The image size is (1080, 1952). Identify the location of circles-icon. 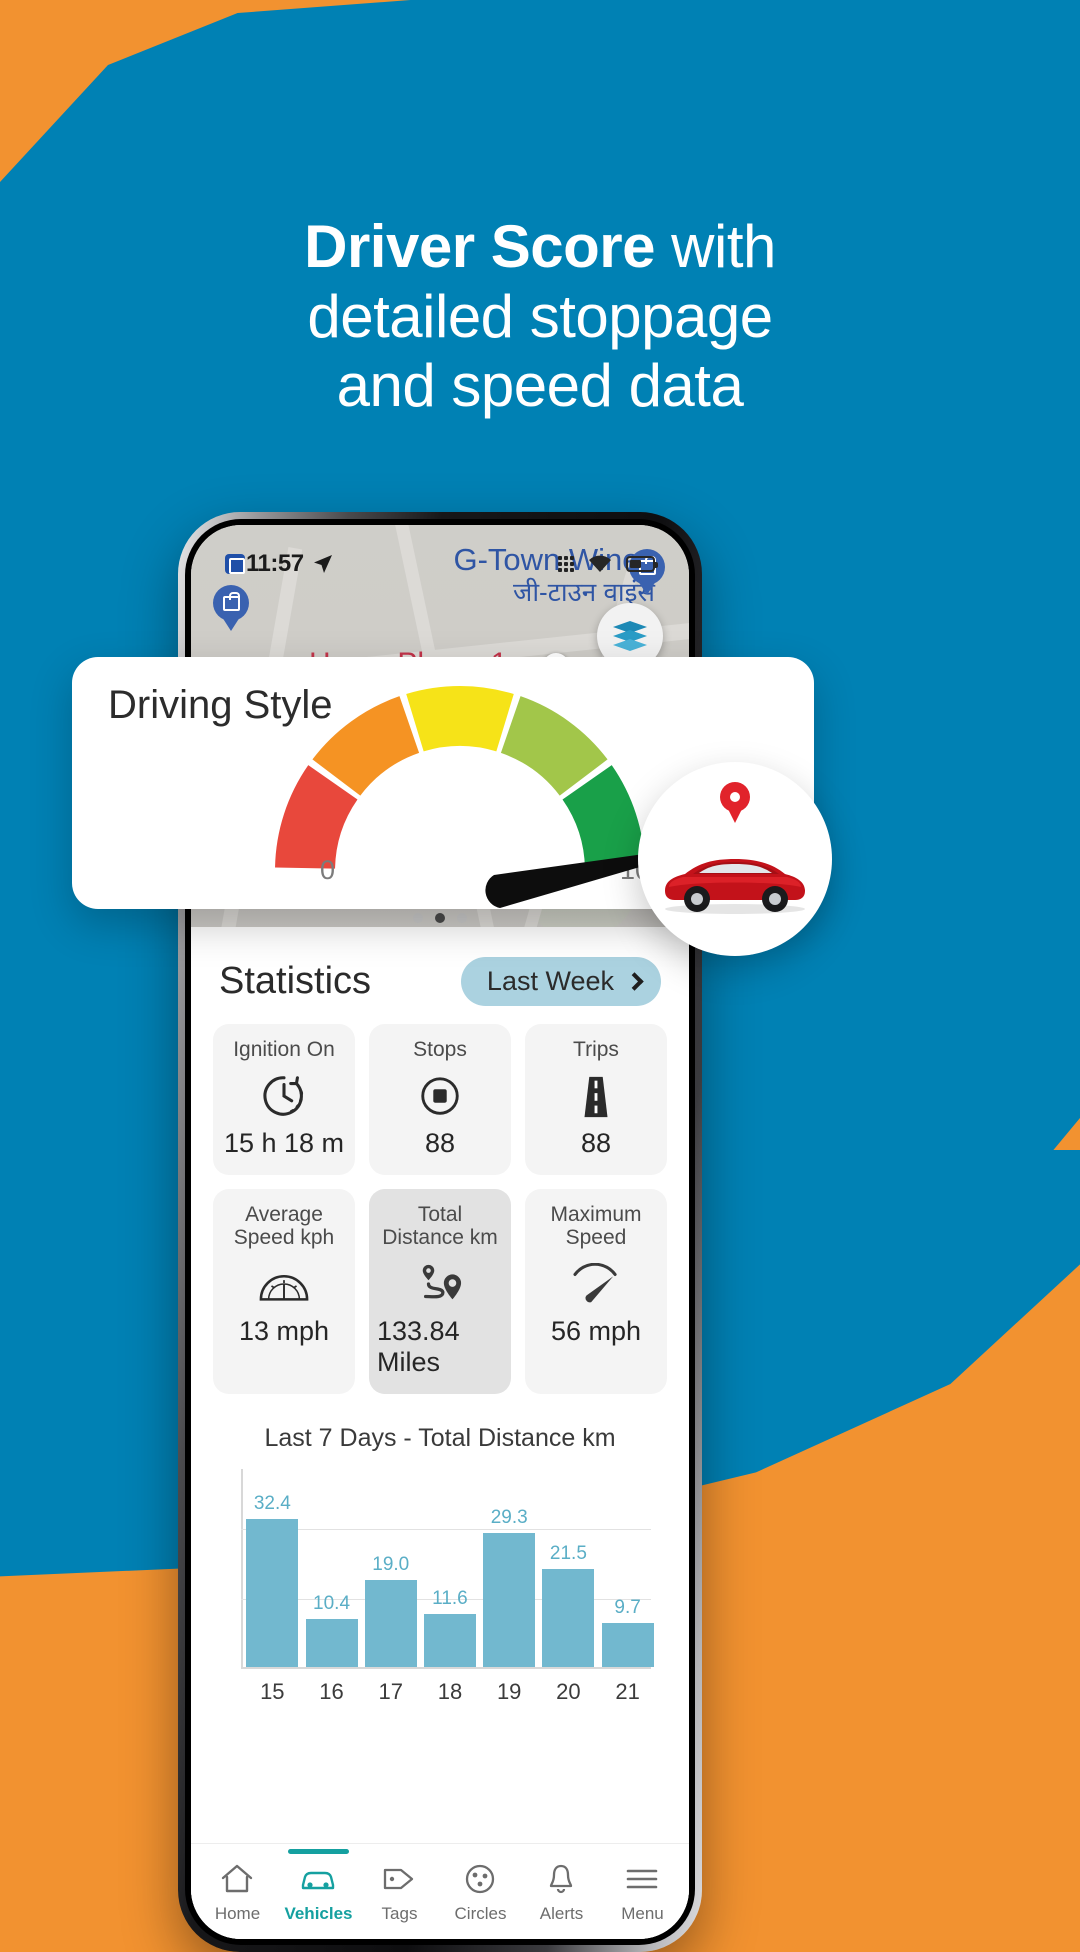
(480, 1879).